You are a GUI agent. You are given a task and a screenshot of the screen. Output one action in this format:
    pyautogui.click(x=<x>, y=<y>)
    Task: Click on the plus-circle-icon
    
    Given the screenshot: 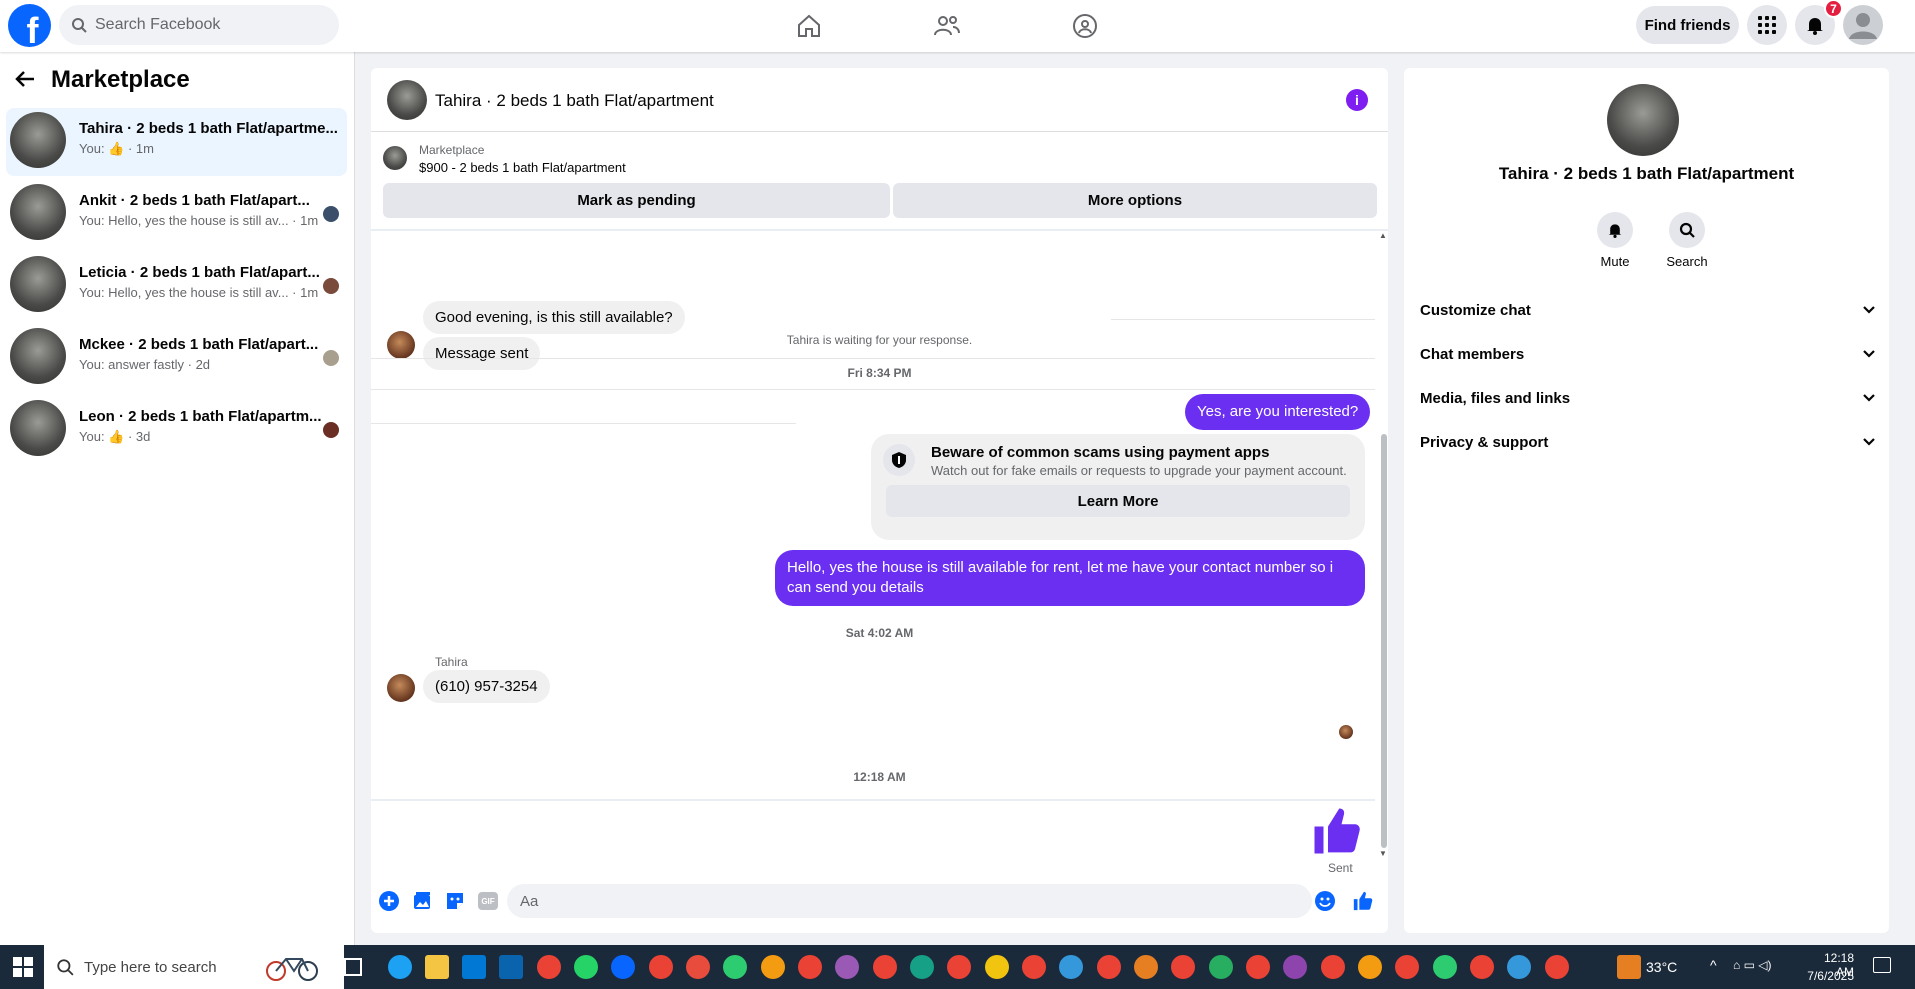 What is the action you would take?
    pyautogui.click(x=389, y=901)
    